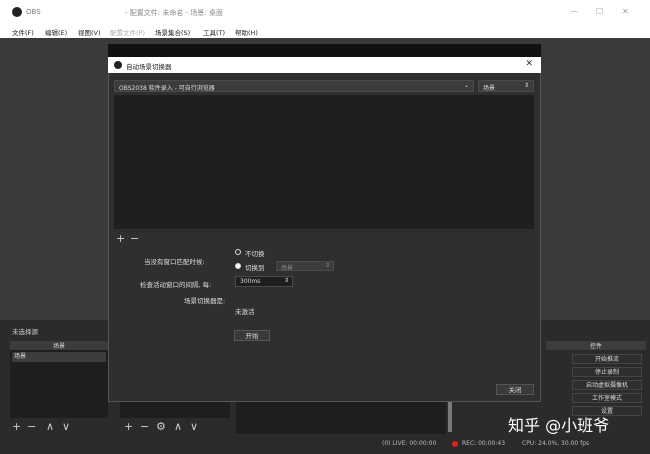 This screenshot has width=650, height=454. I want to click on rec-status: REC: 00:00:43, so click(484, 443).